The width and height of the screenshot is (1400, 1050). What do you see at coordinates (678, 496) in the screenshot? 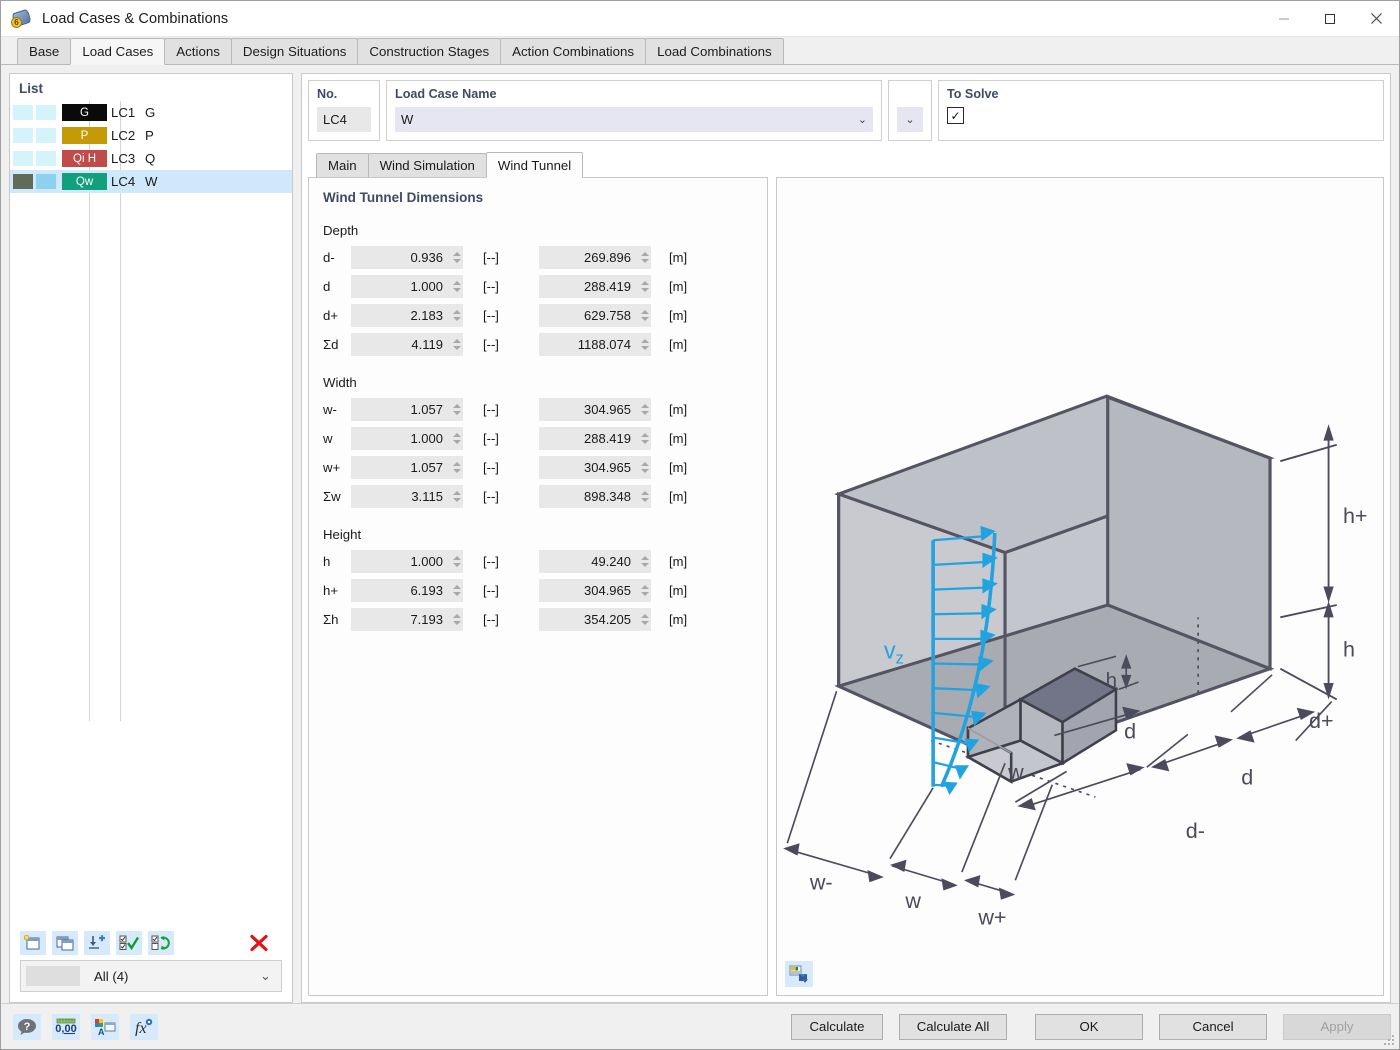
I see `unit-label: [m]` at bounding box center [678, 496].